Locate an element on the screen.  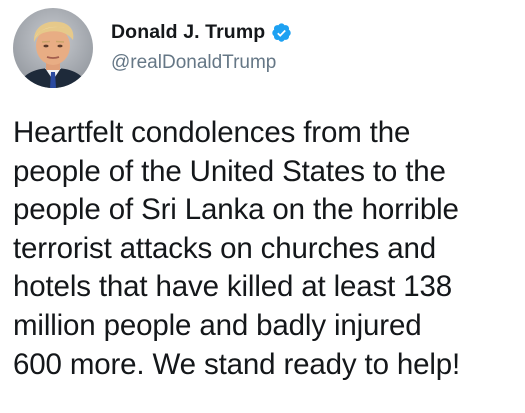
display-name: Donald J. Trump is located at coordinates (188, 32).